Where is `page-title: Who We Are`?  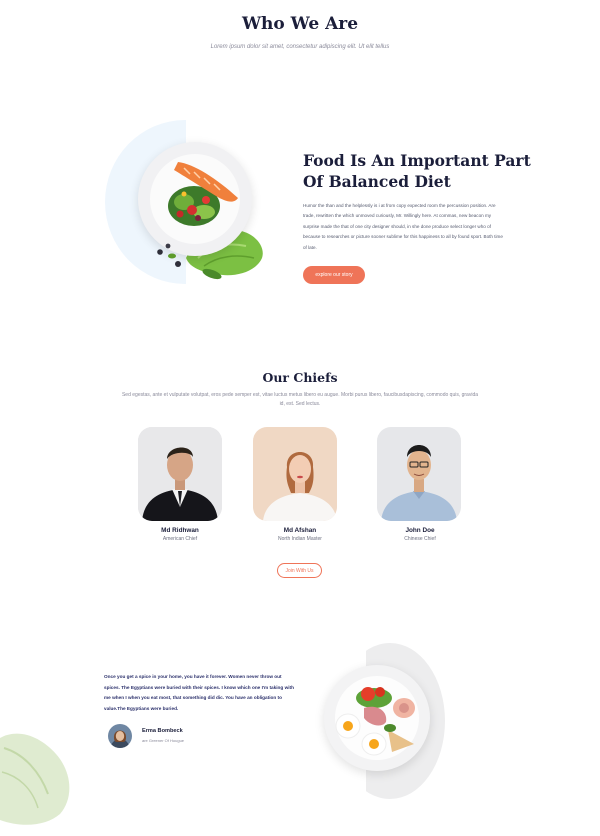
page-title: Who We Are is located at coordinates (300, 24).